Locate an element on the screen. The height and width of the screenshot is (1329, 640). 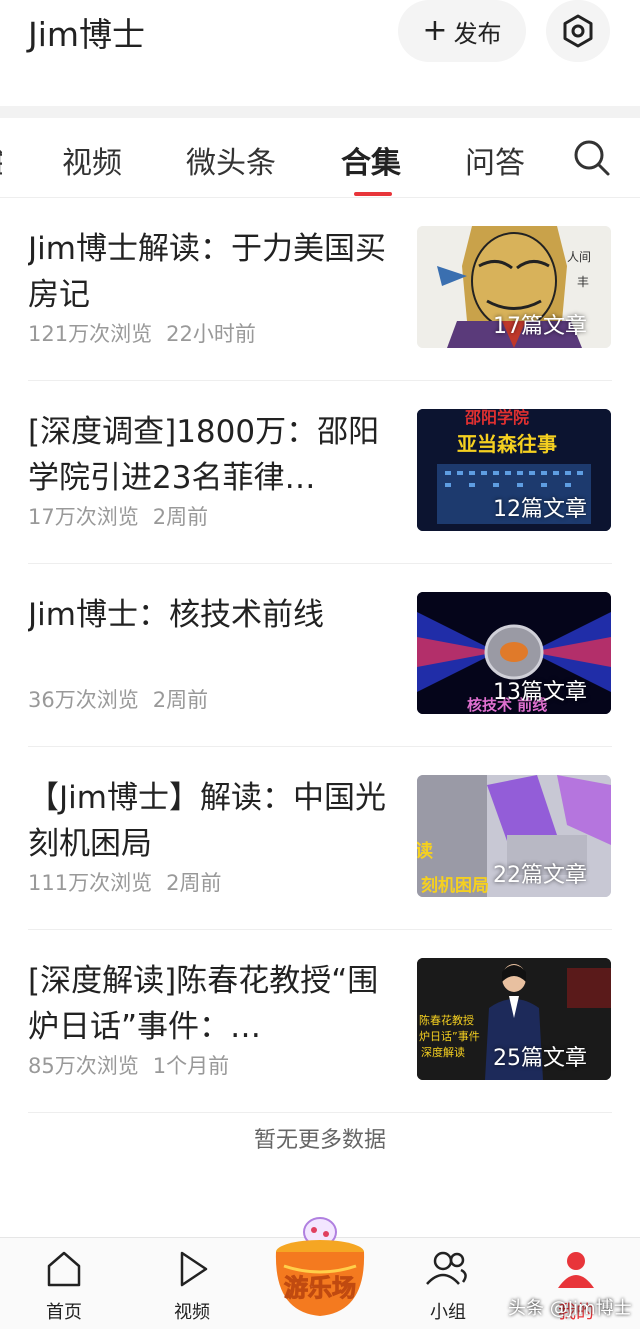
collection-thumbnail: 核技术 前线 13篇文章 is located at coordinates (514, 653).